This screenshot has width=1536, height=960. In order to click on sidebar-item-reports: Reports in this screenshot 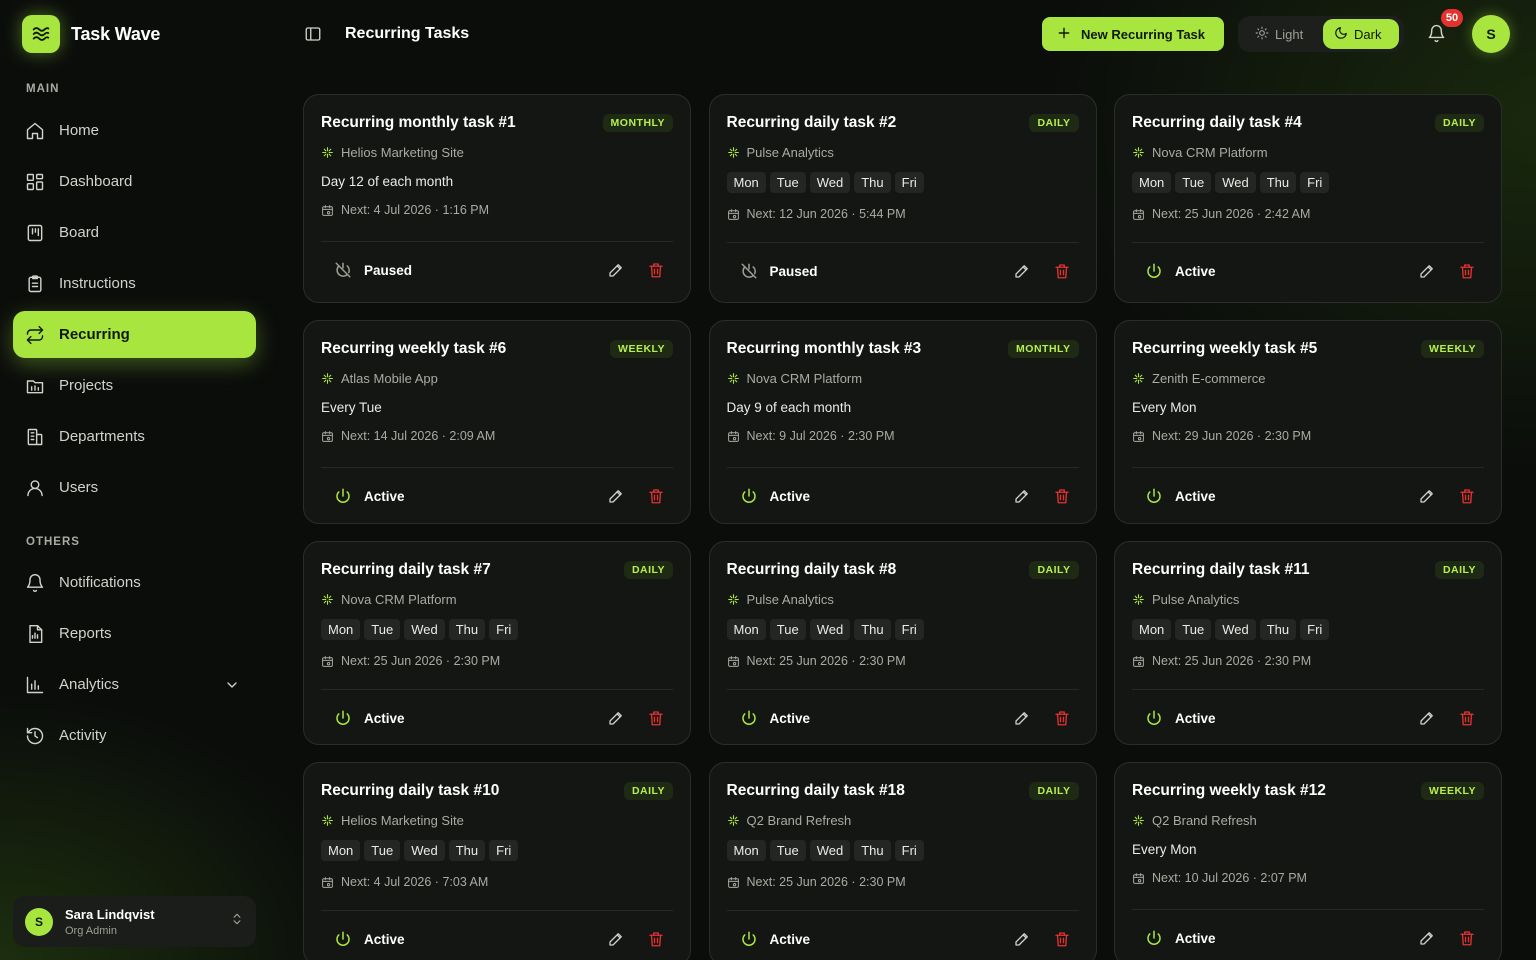, I will do `click(134, 633)`.